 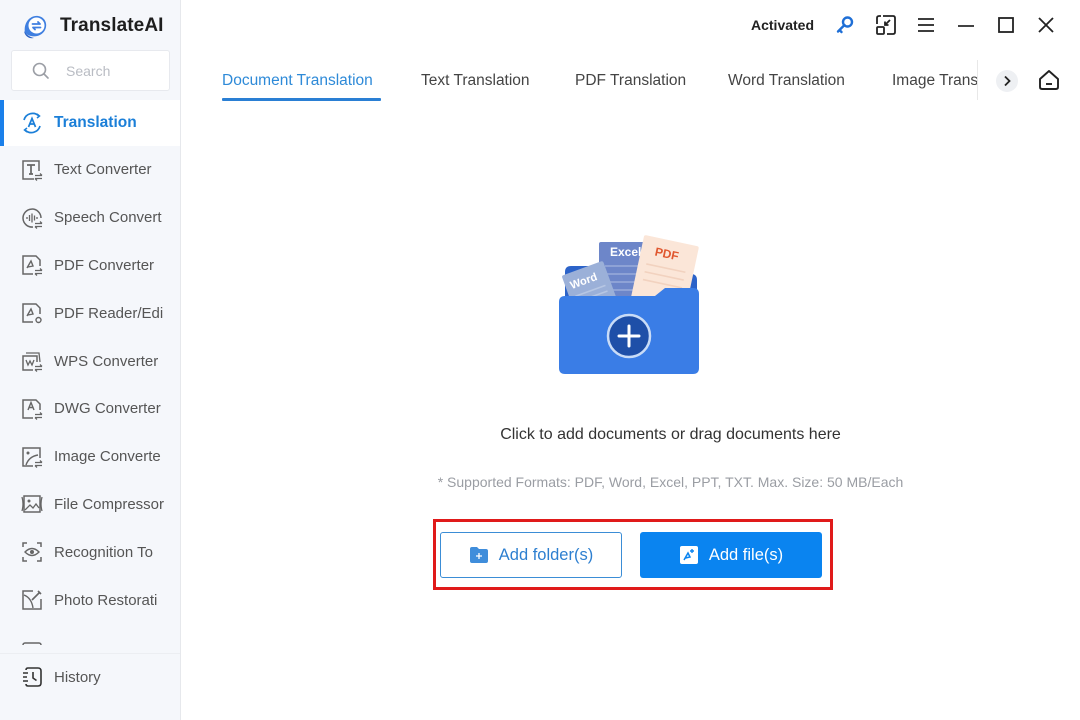 I want to click on search-box, so click(x=90, y=70).